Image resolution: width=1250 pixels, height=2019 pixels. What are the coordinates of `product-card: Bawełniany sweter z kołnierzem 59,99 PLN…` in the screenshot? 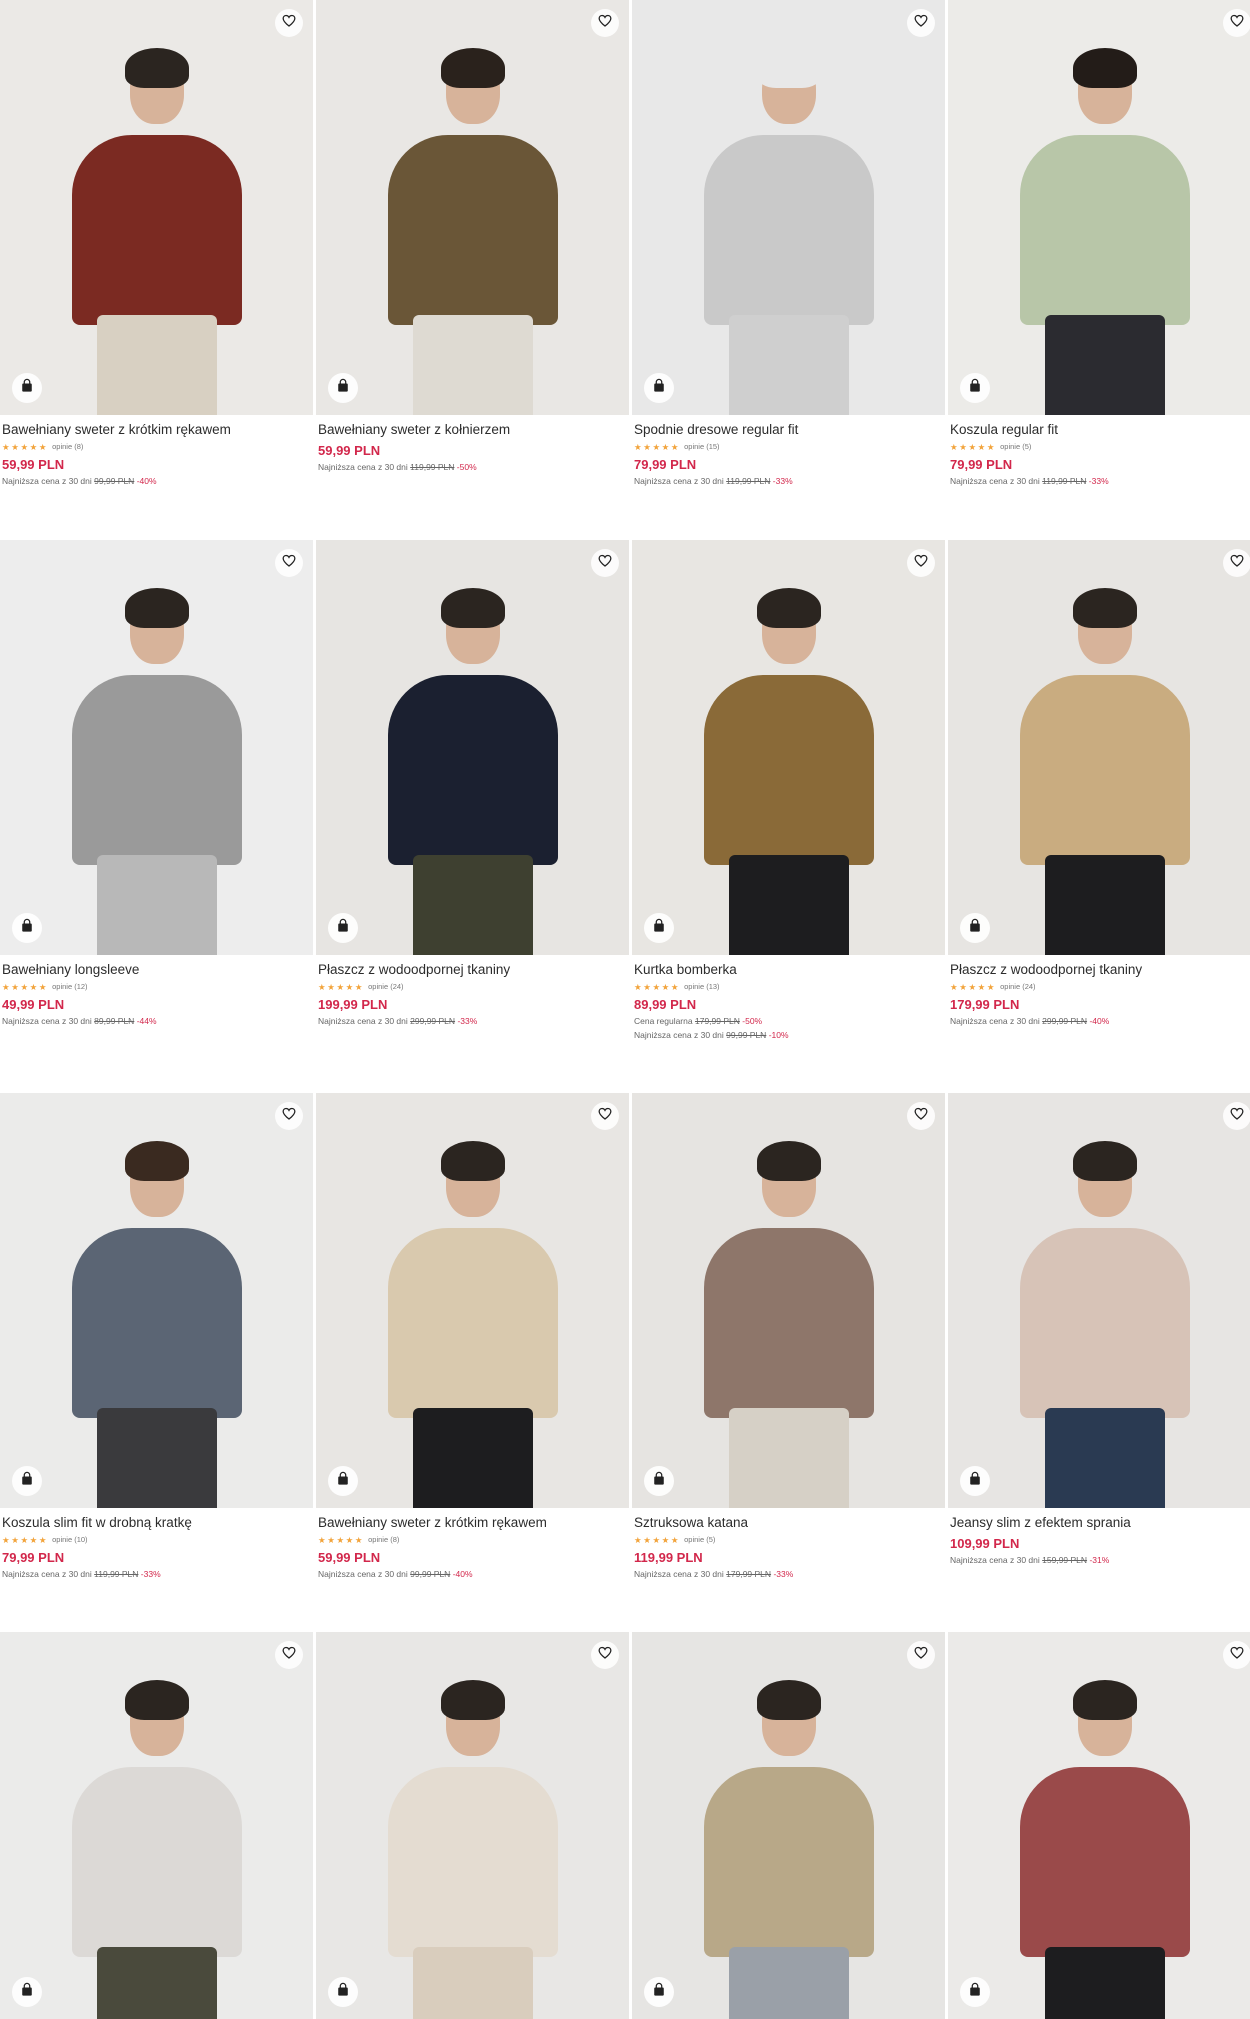 It's located at (472, 236).